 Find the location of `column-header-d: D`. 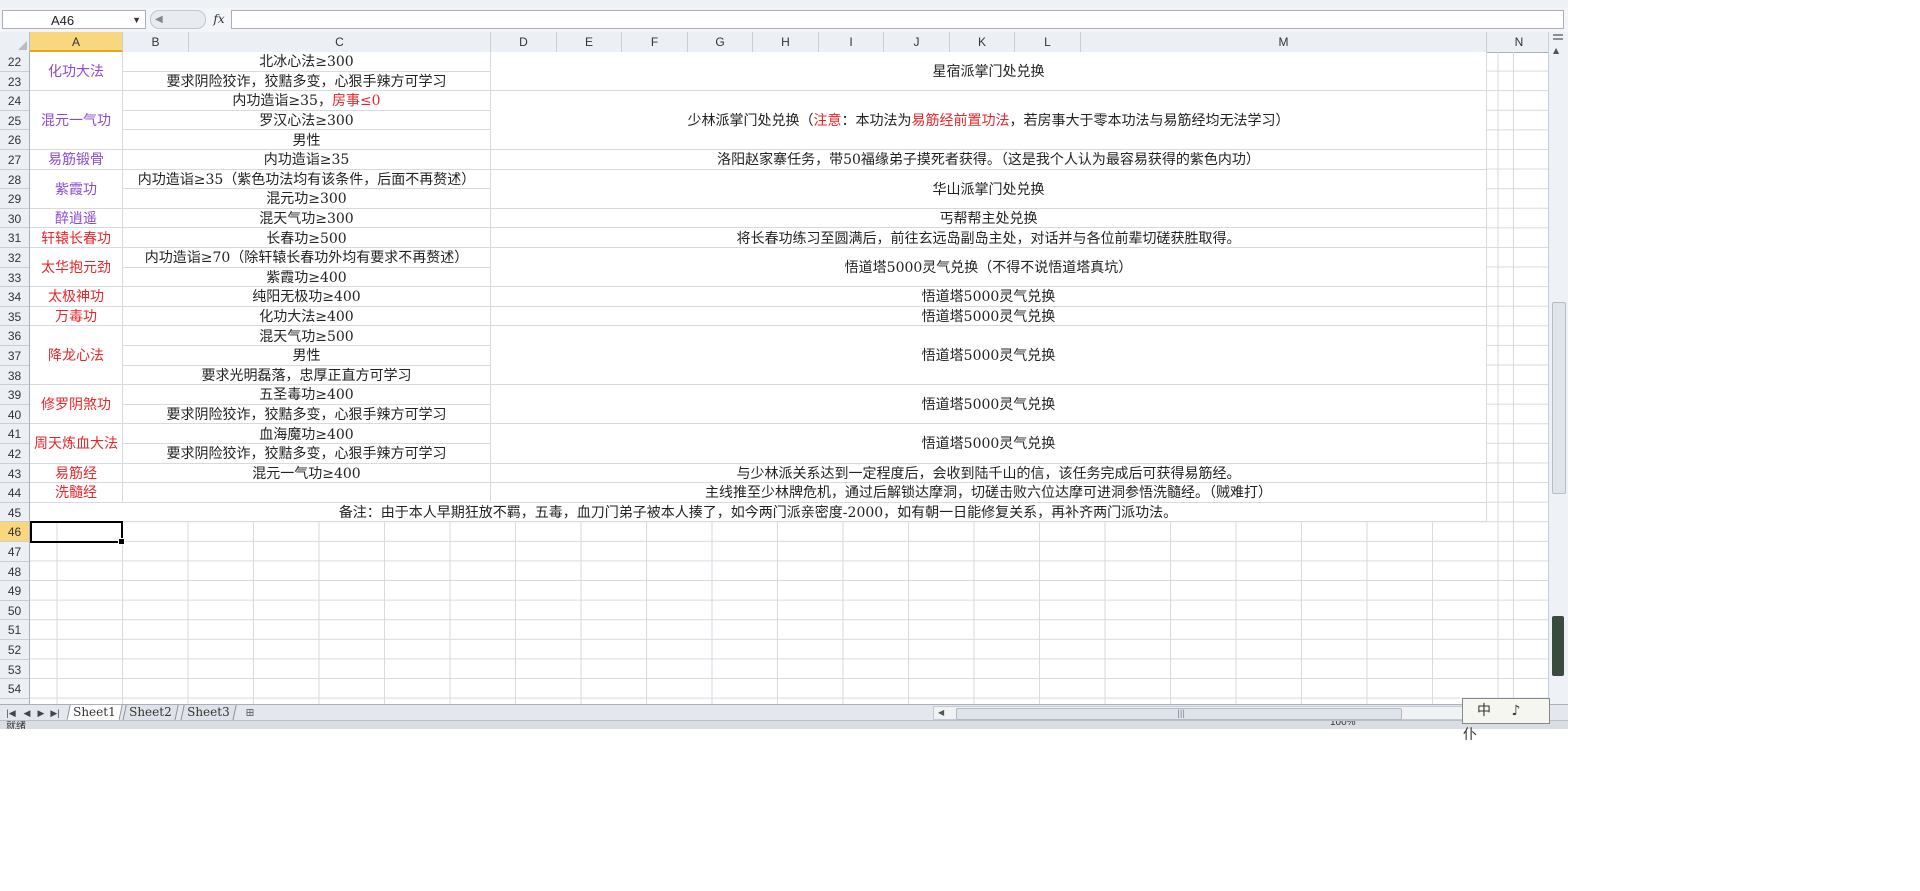

column-header-d: D is located at coordinates (524, 42).